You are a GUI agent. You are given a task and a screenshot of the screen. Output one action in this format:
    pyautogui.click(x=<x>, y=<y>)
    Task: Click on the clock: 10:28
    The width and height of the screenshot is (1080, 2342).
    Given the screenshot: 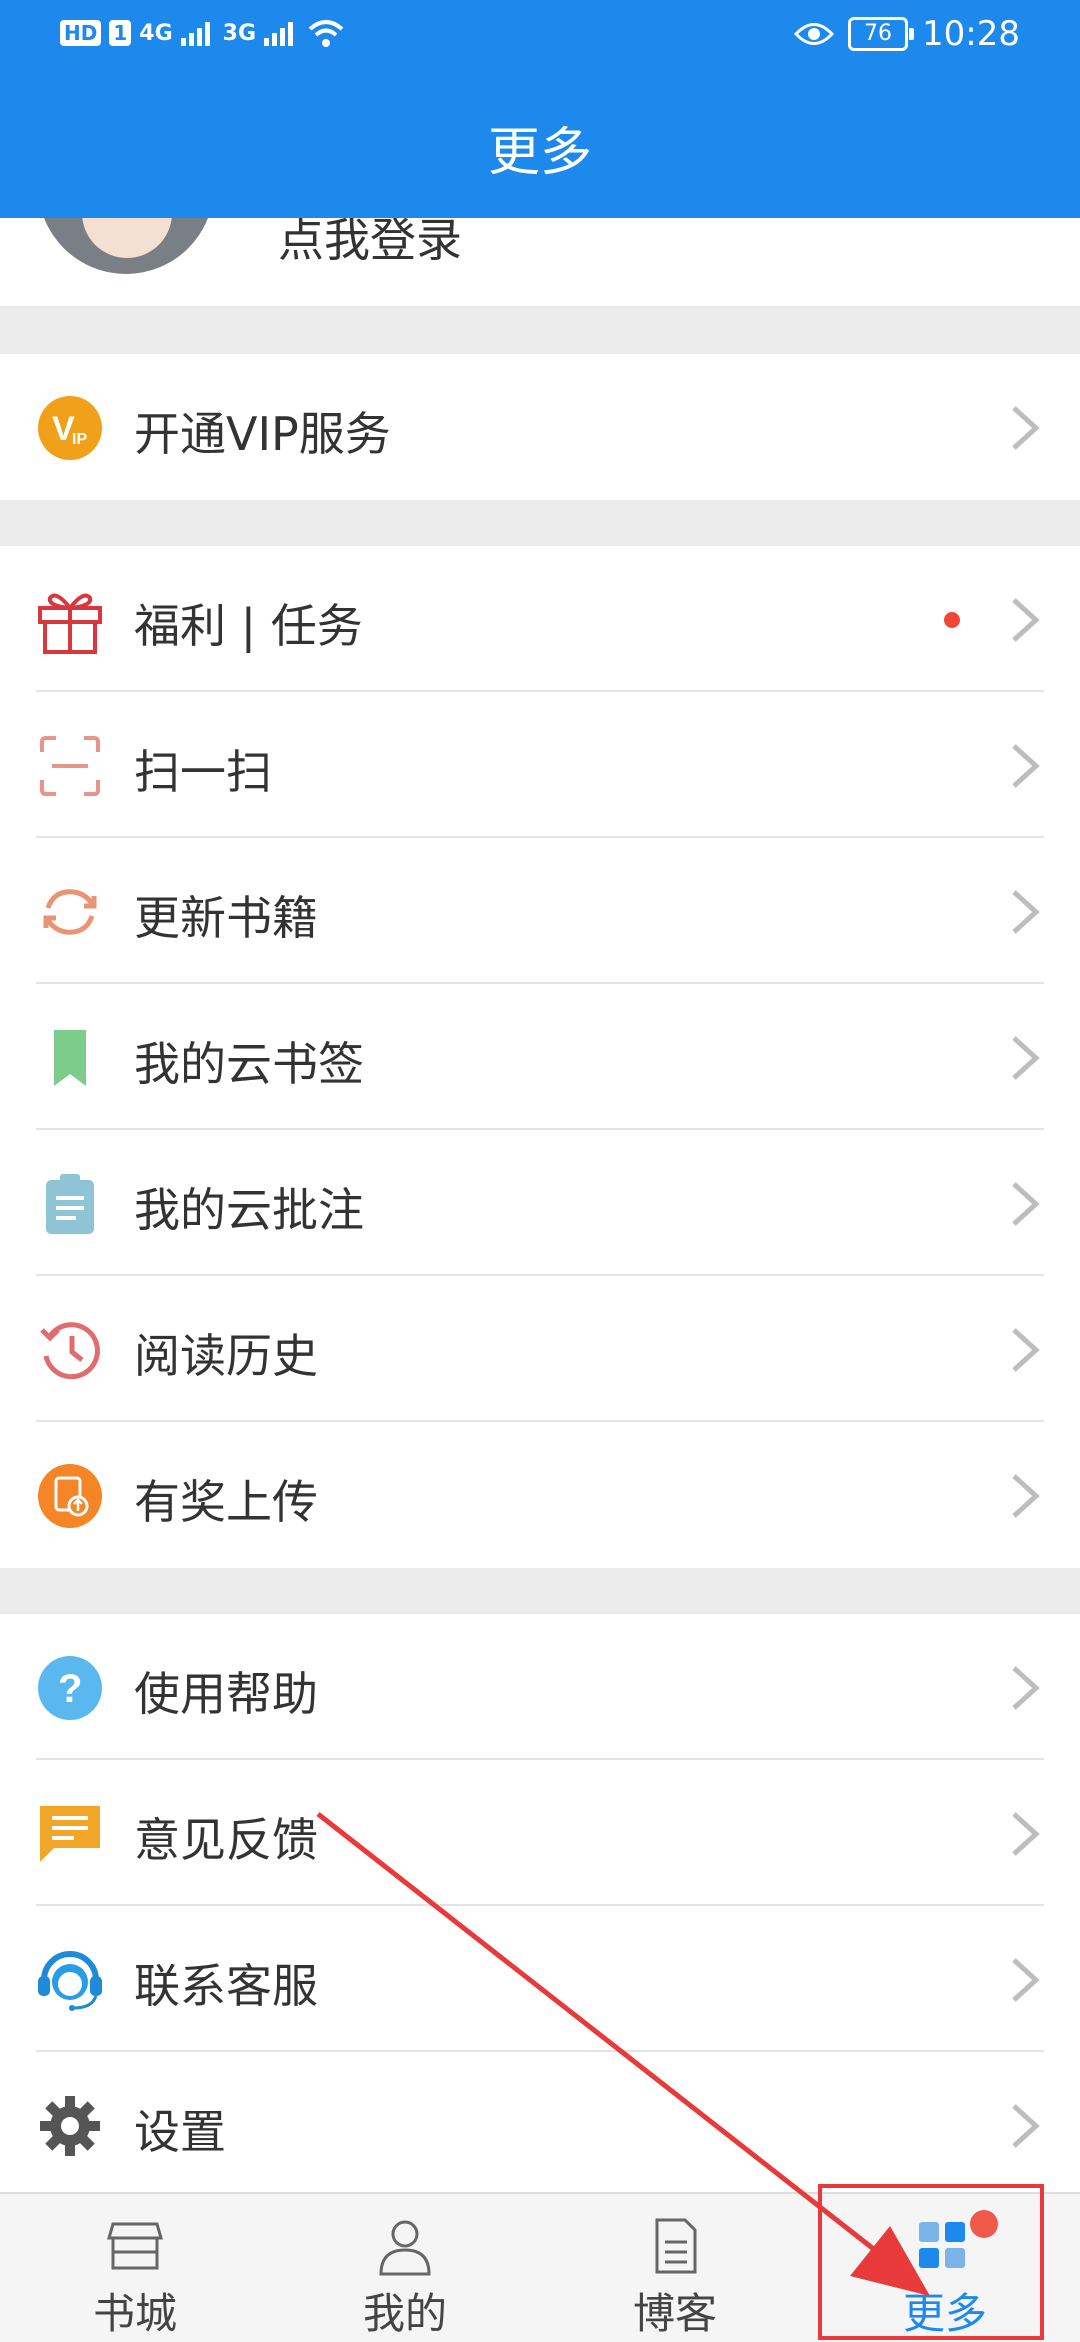 What is the action you would take?
    pyautogui.click(x=971, y=34)
    